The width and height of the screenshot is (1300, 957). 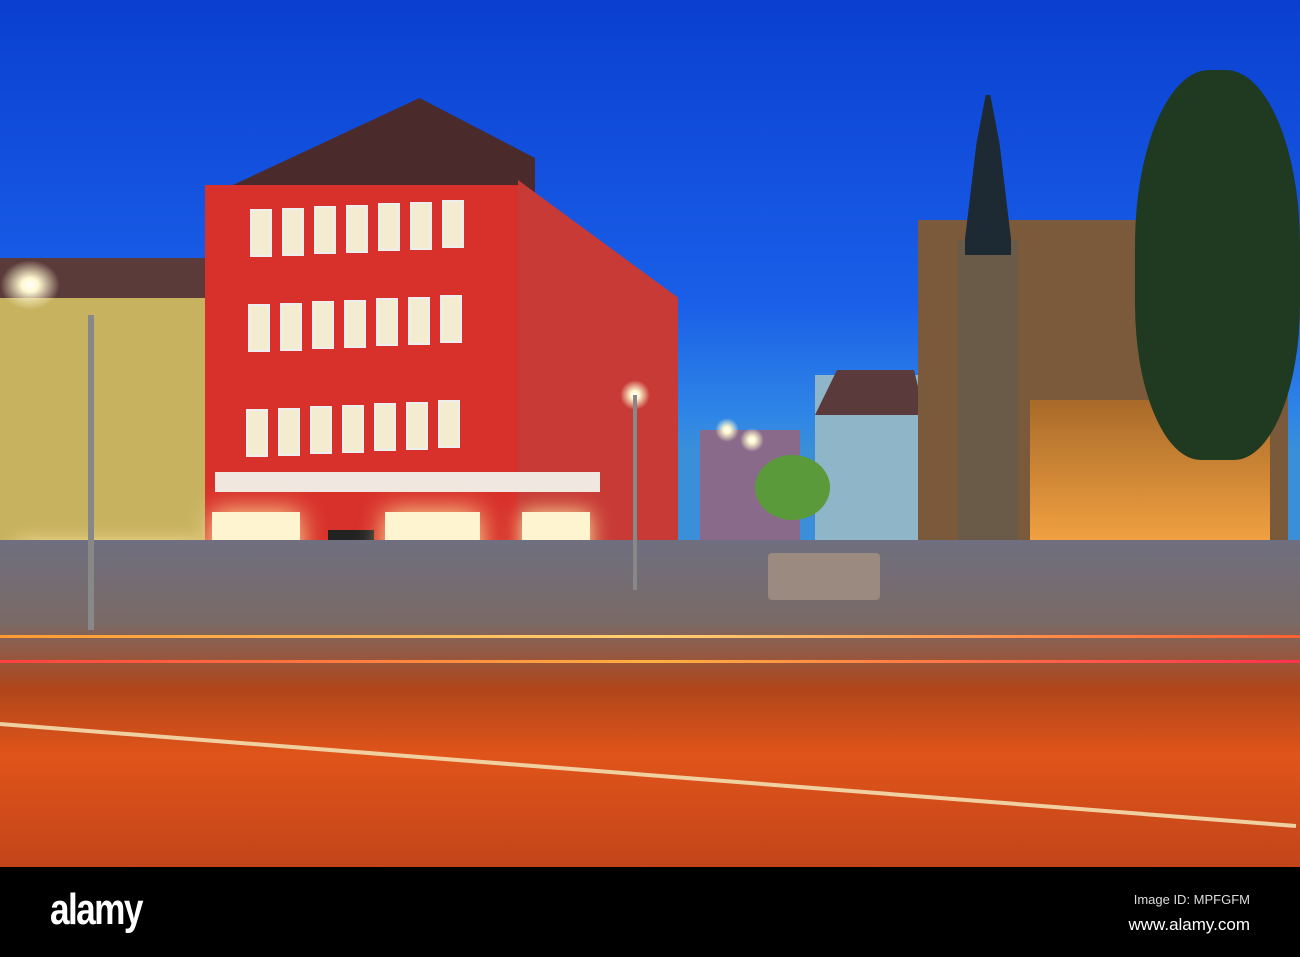 I want to click on fountain, so click(x=824, y=576).